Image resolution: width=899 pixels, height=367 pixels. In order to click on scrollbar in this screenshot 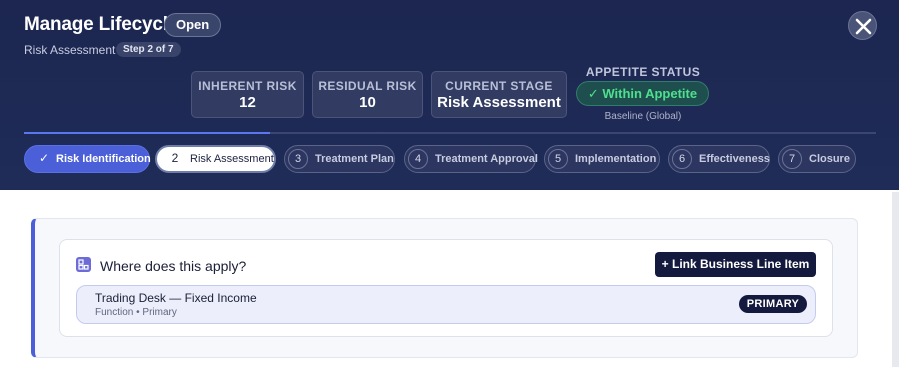, I will do `click(895, 279)`.